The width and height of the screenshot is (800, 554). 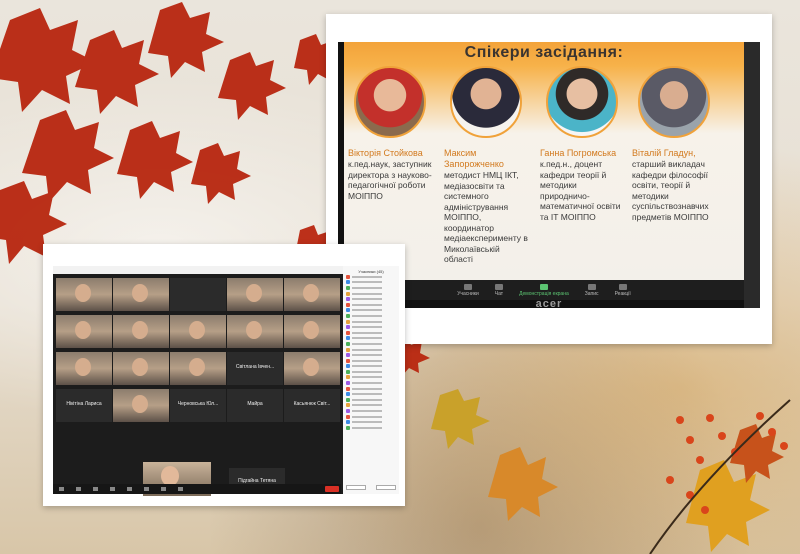 I want to click on chat-control: Чат, so click(x=498, y=290).